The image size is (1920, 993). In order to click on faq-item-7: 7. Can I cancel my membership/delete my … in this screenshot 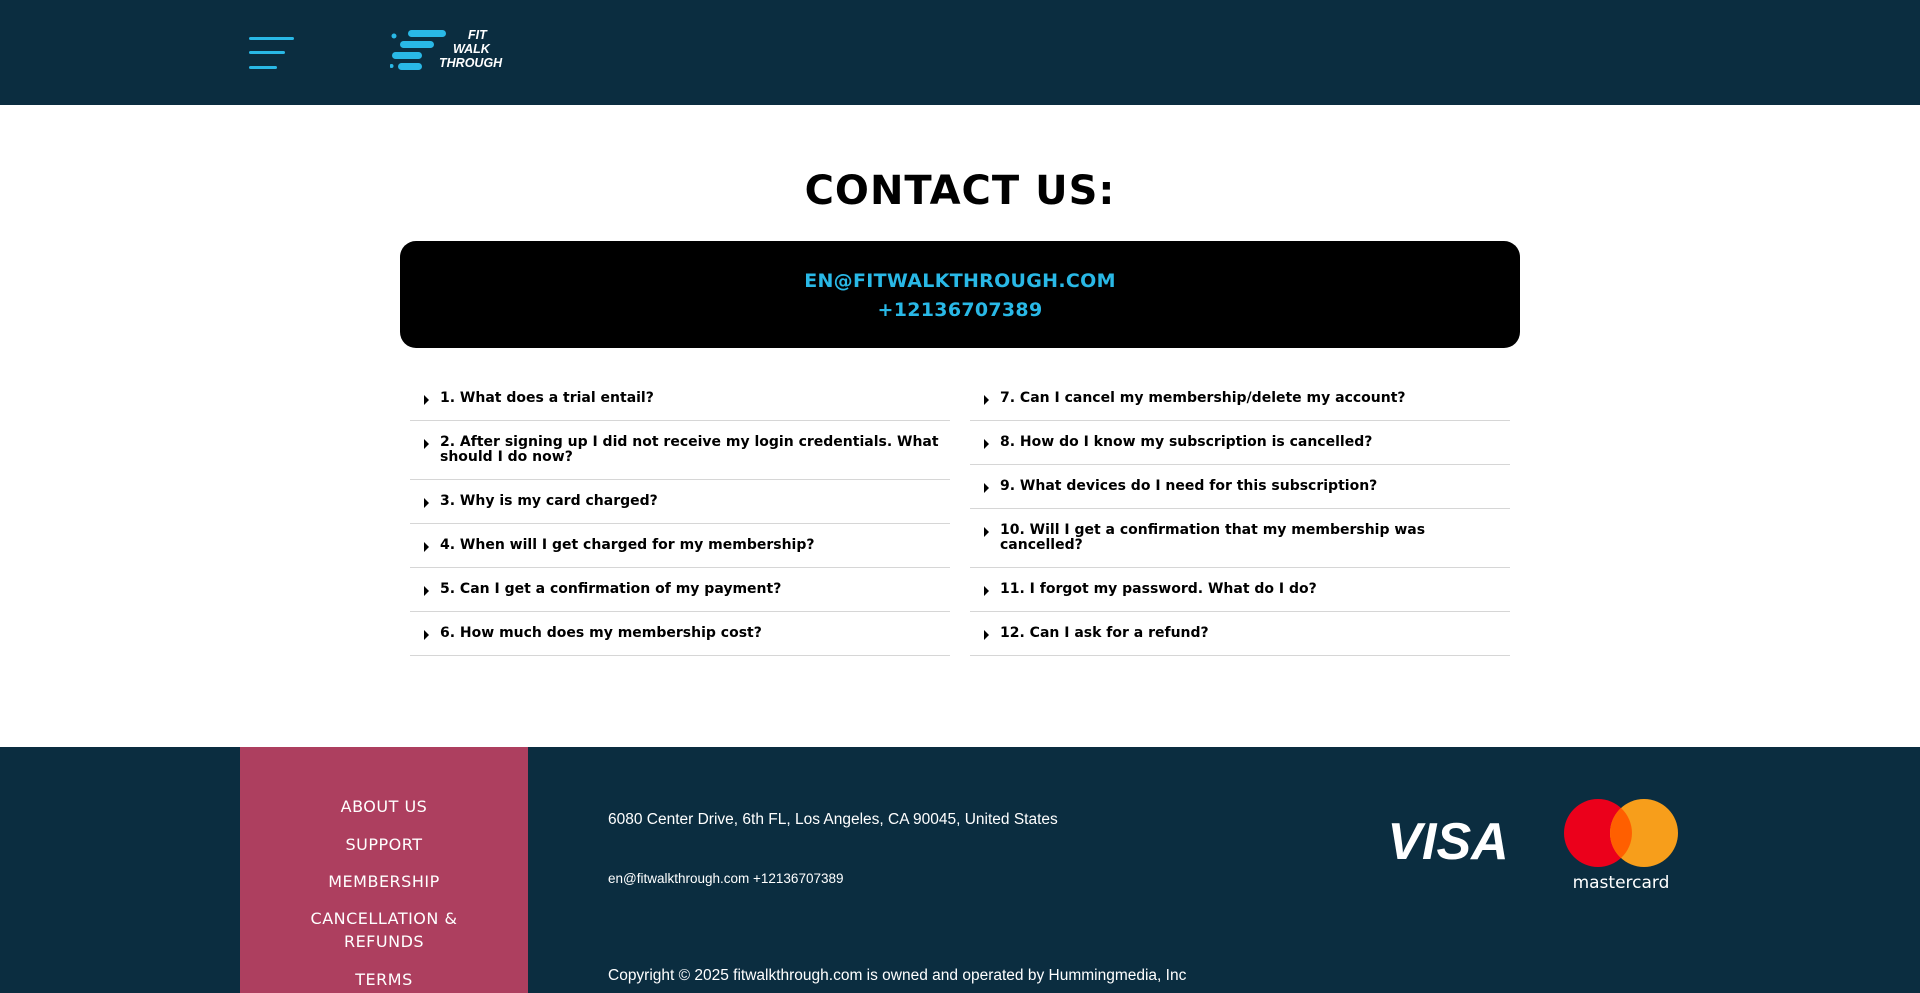, I will do `click(1240, 399)`.